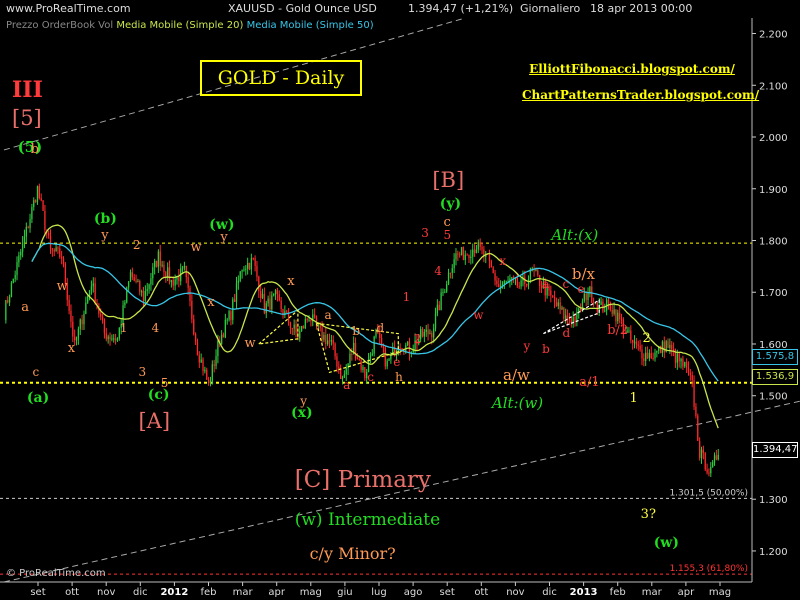 The image size is (800, 600). Describe the element at coordinates (773, 86) in the screenshot. I see `y-tick-label: 2.100` at that location.